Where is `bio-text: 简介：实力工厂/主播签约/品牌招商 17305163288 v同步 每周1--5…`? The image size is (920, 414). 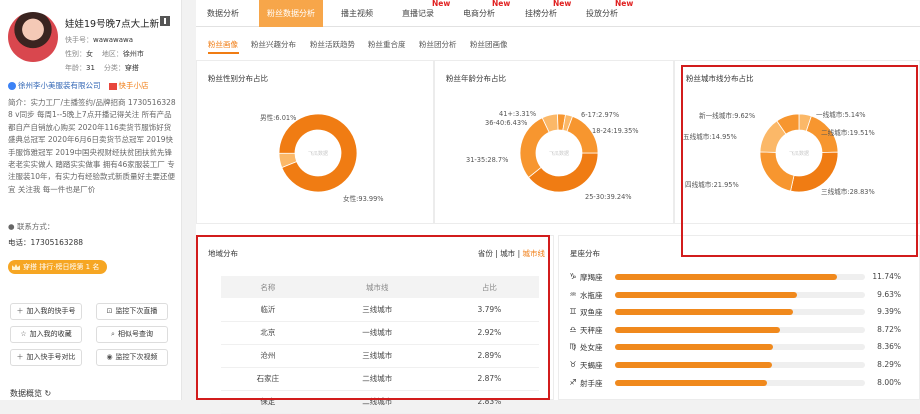
bio-text: 简介：实力工厂/主播签约/品牌招商 17305163288 v同步 每周1--5… is located at coordinates (92, 146).